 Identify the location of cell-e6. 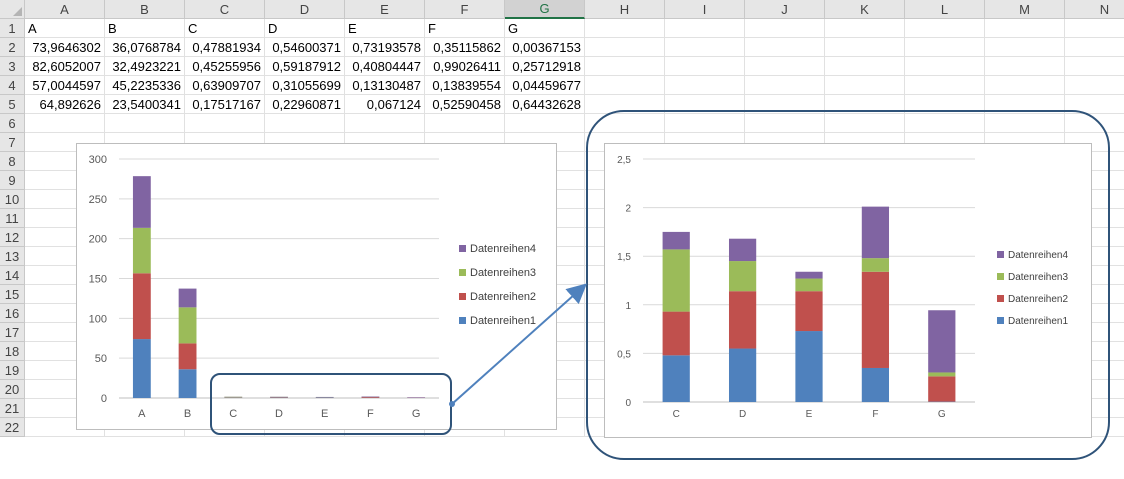
(385, 123).